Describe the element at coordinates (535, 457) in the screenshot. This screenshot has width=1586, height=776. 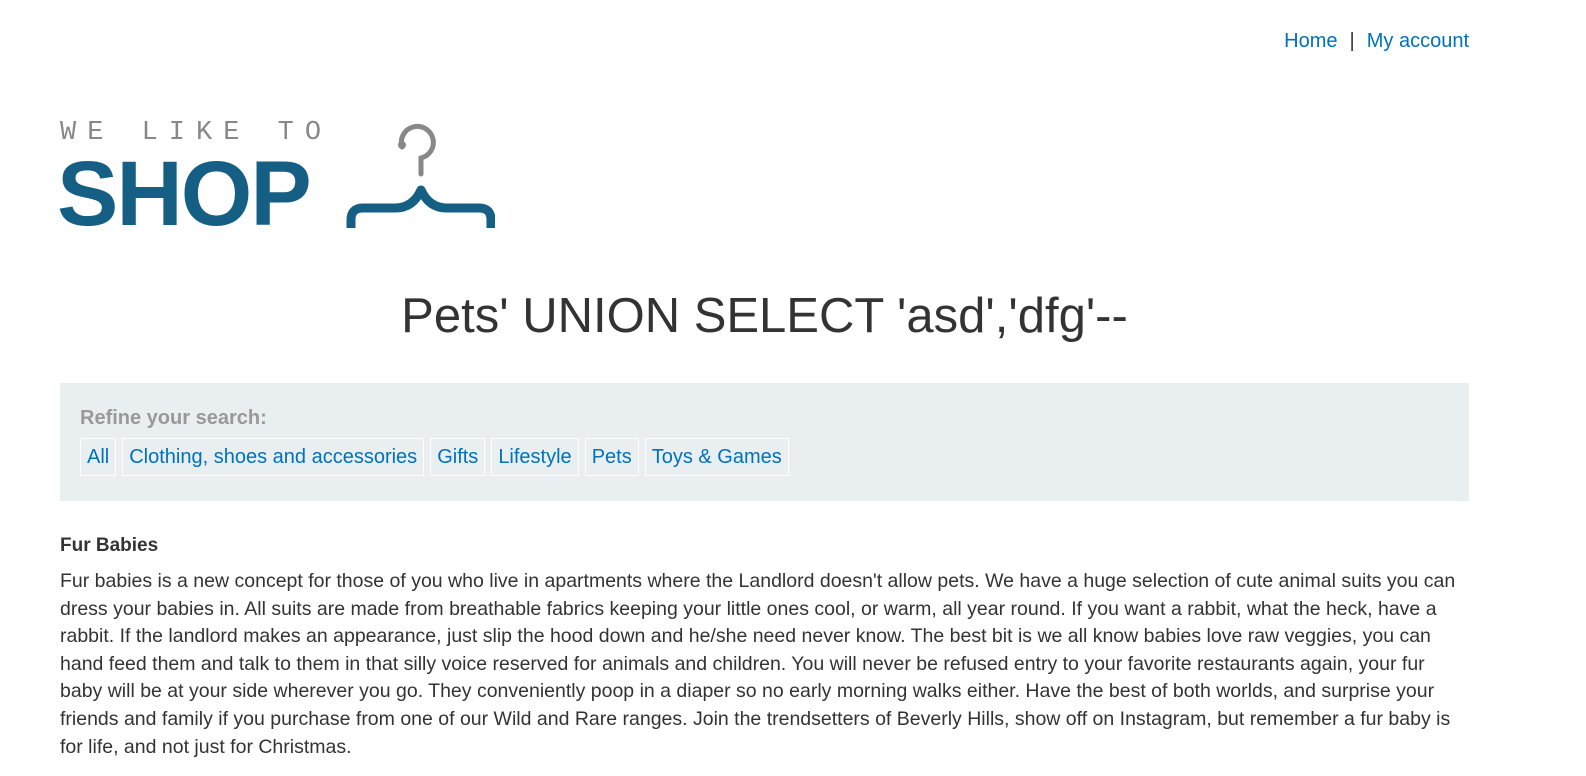
I see `filter-lifestyle: Lifestyle` at that location.